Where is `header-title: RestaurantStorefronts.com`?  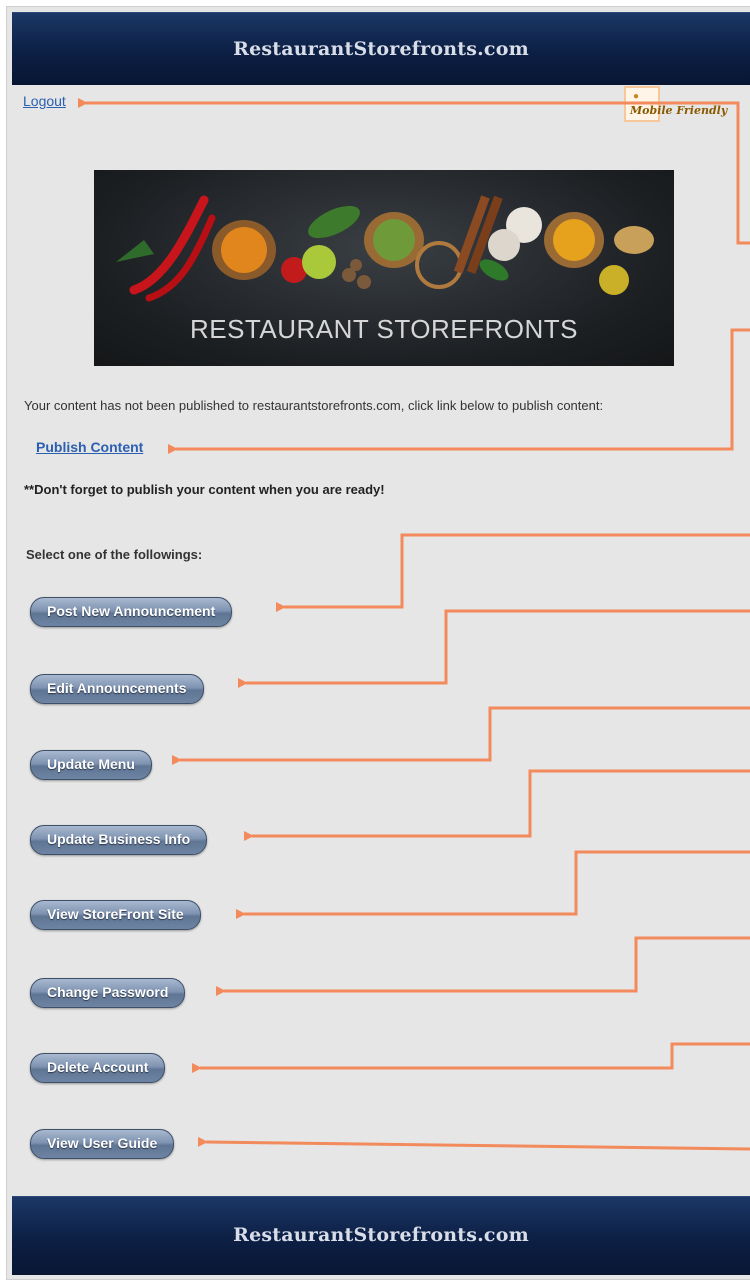
header-title: RestaurantStorefronts.com is located at coordinates (381, 49).